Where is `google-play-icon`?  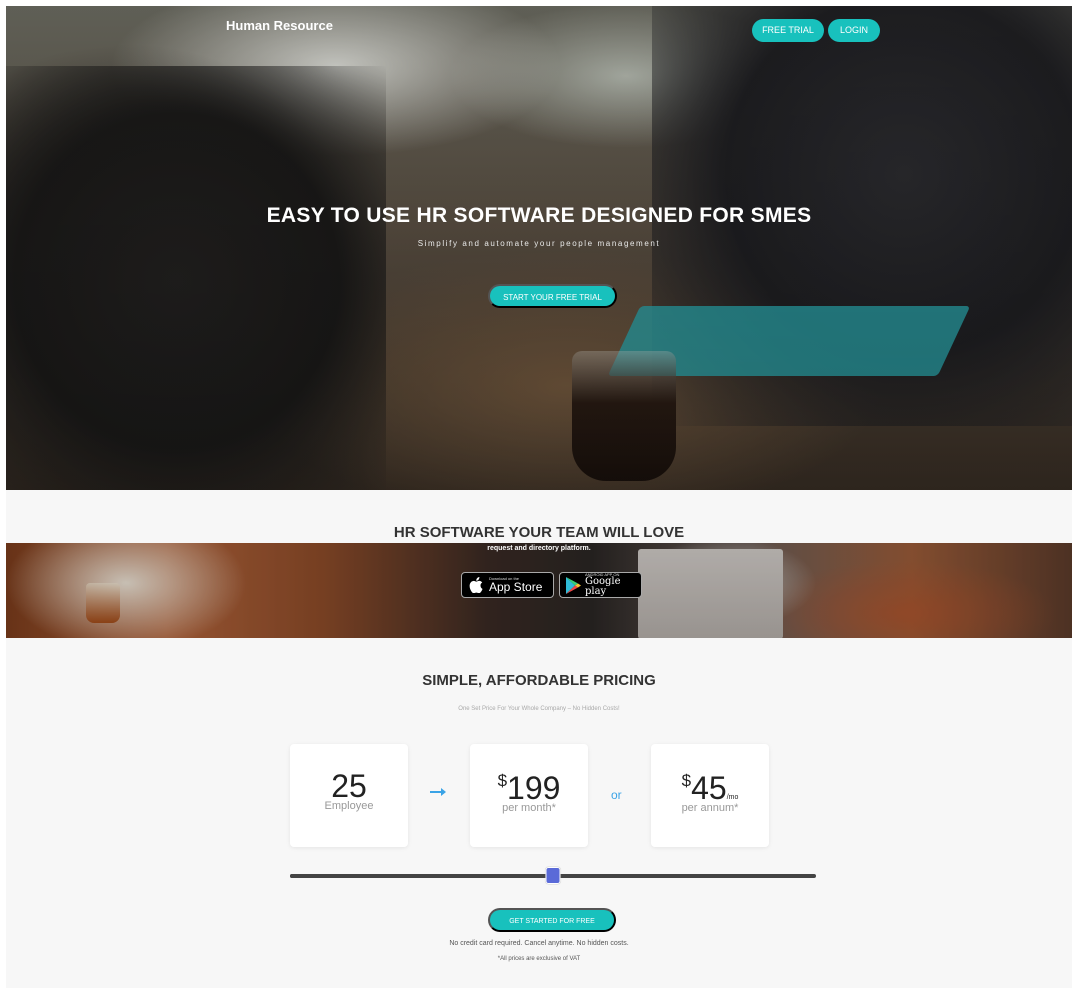
google-play-icon is located at coordinates (573, 585).